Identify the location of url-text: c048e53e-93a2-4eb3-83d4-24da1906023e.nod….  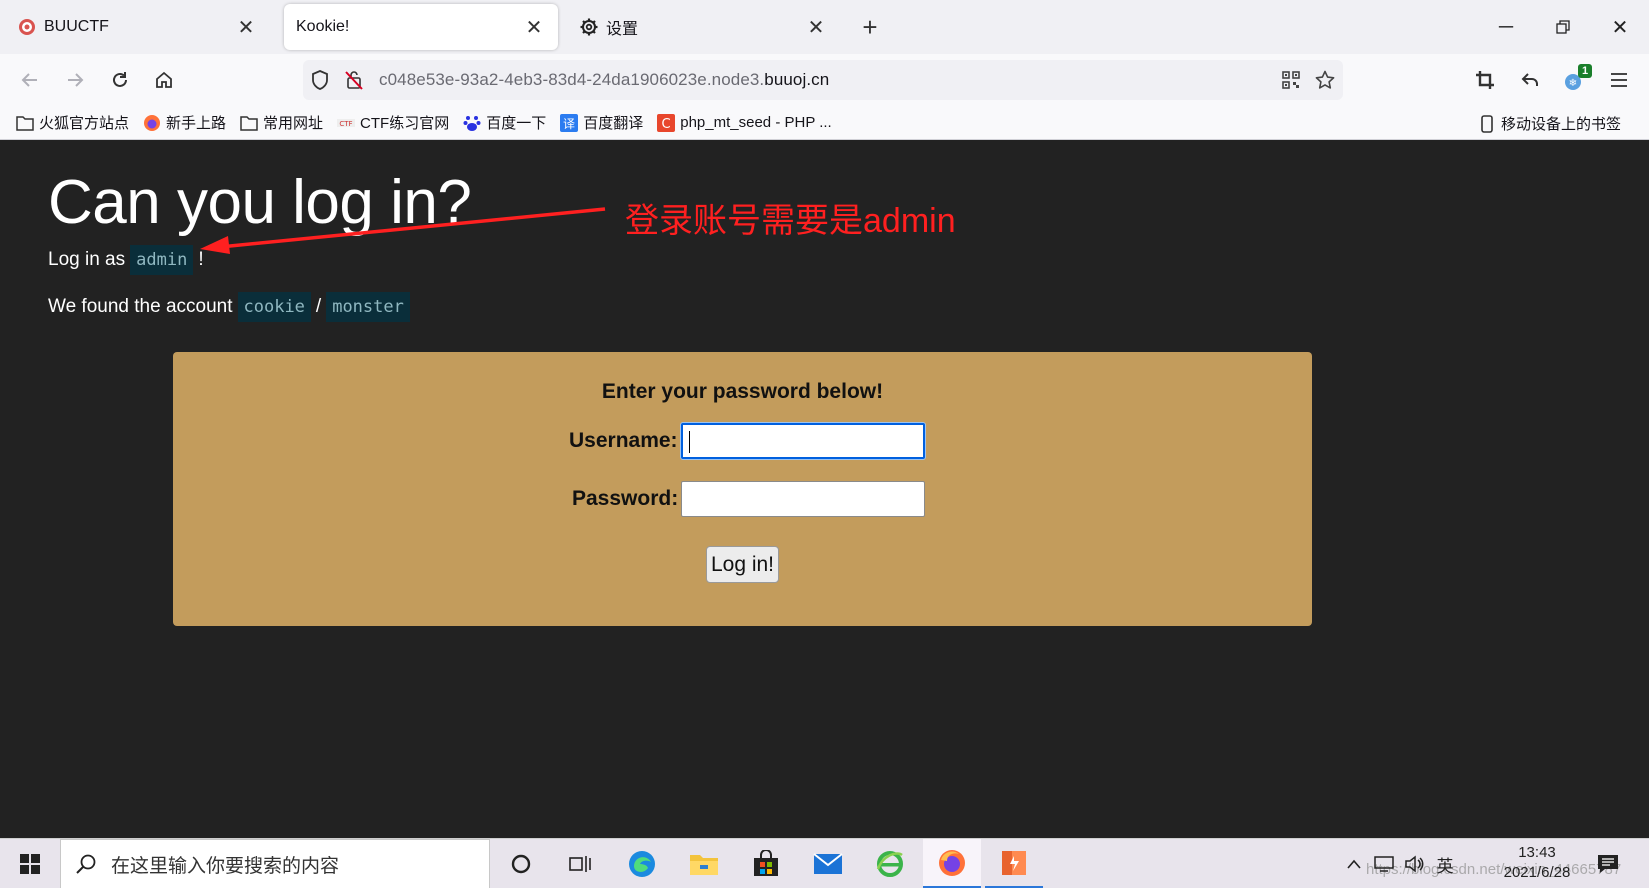
(604, 79).